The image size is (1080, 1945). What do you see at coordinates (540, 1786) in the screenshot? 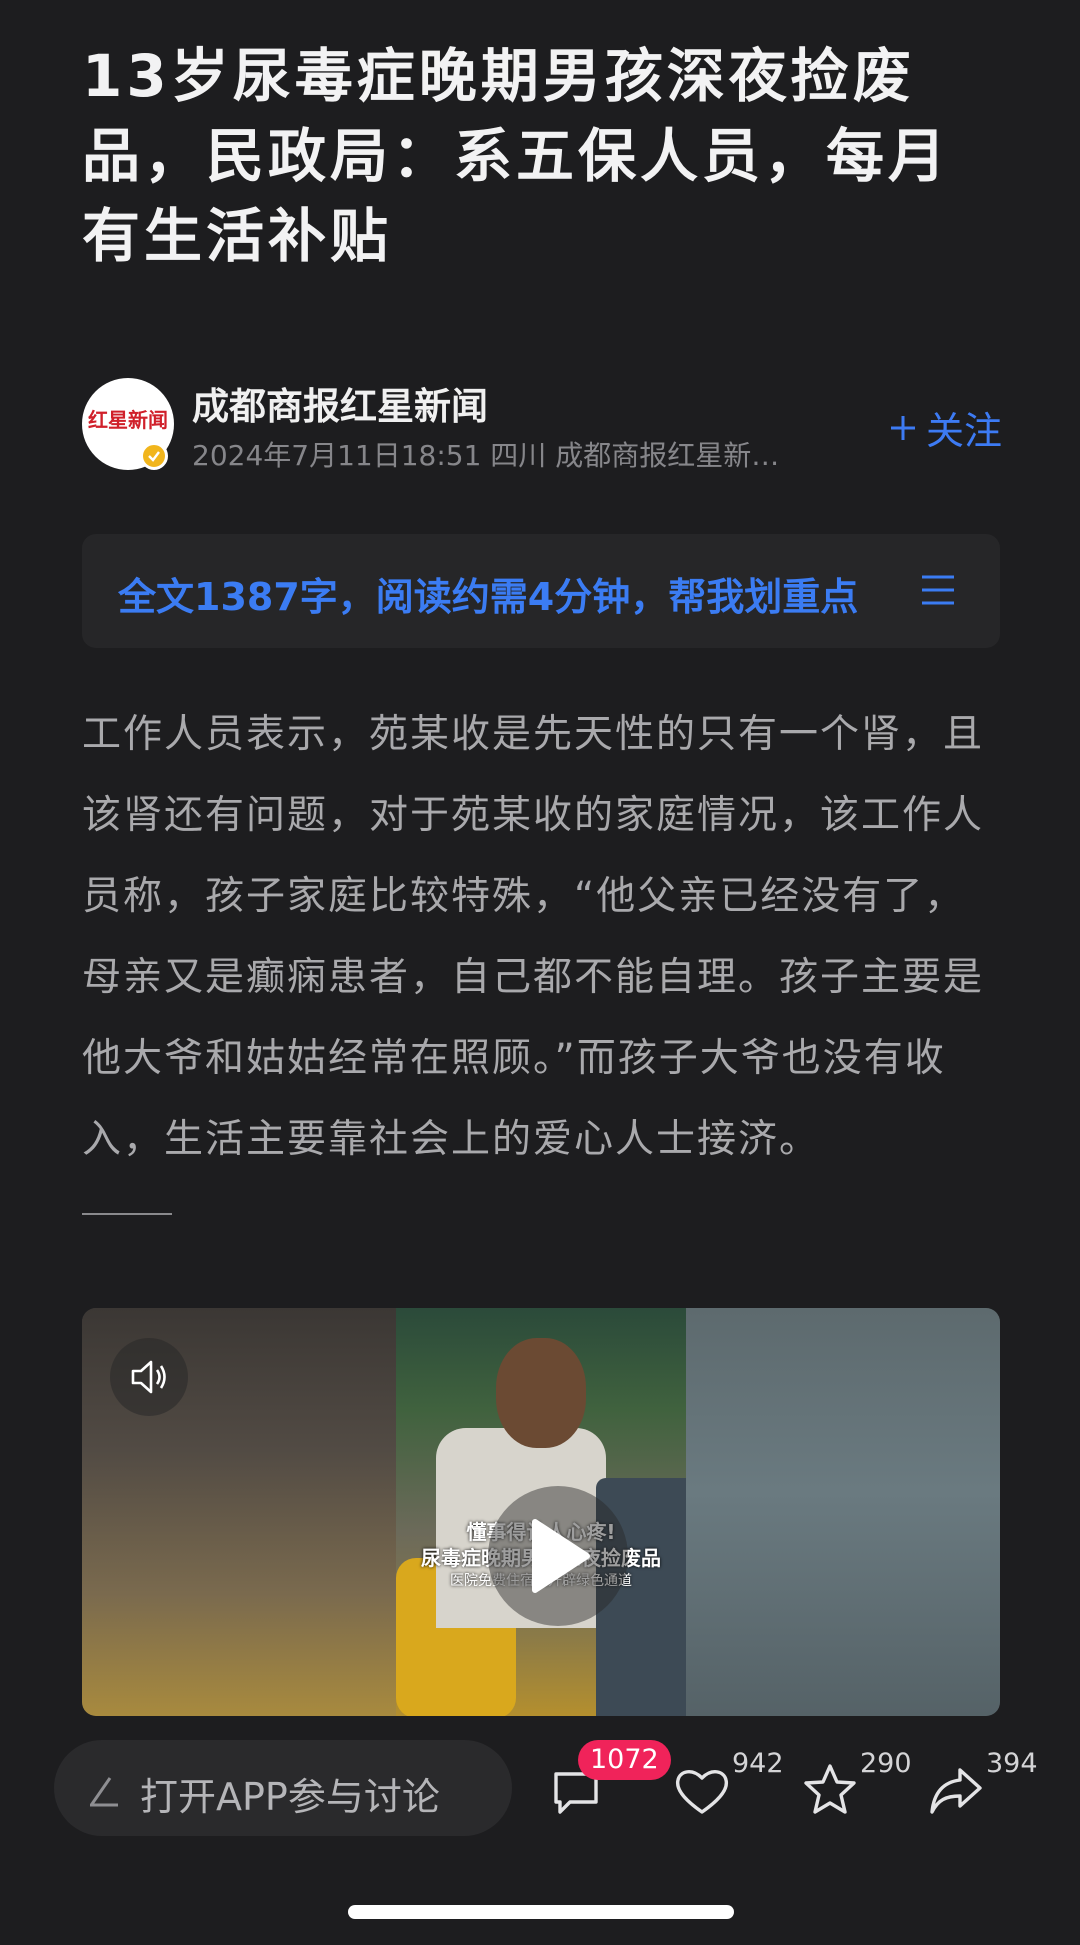
I see `bottom-bar: 打开APP参与讨论 1072 942 290 394` at bounding box center [540, 1786].